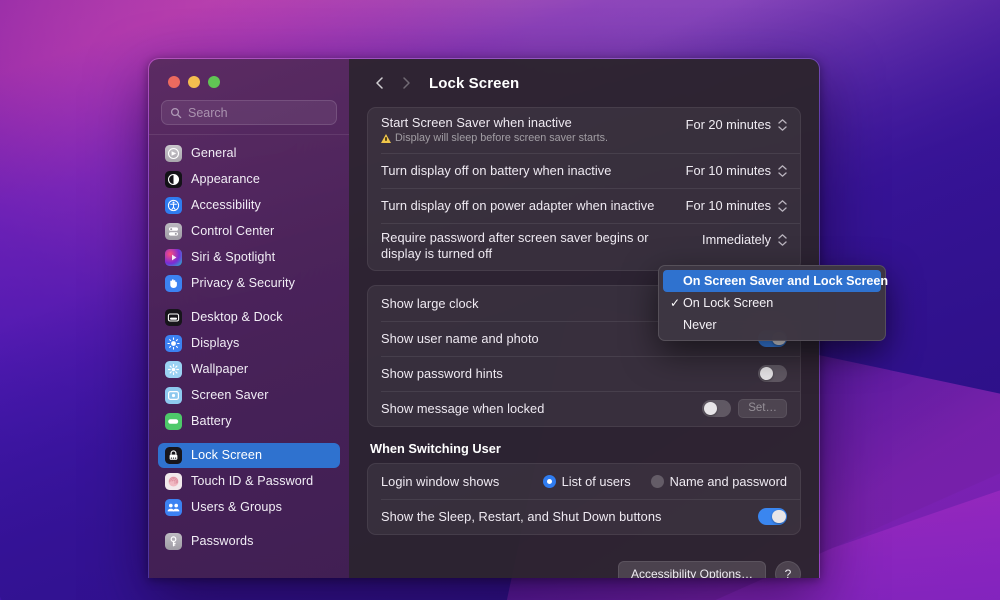 This screenshot has width=1000, height=600. Describe the element at coordinates (173, 317) in the screenshot. I see `desktop-dock-icon` at that location.